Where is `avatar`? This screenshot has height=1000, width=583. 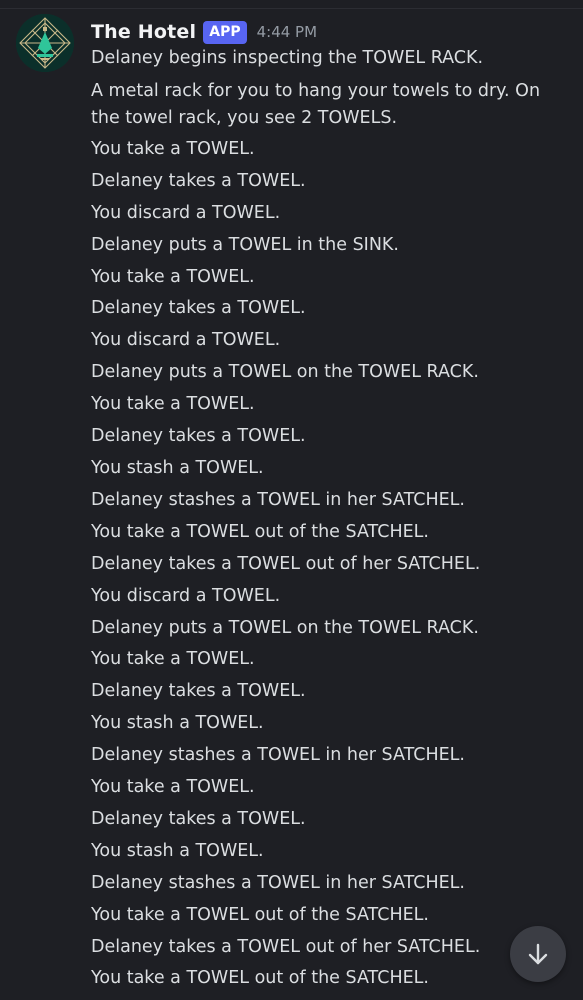
avatar is located at coordinates (45, 43).